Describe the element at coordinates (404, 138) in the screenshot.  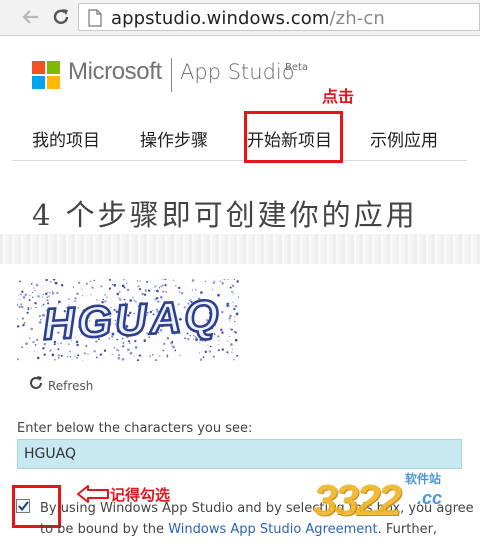
I see `nav-item-sample-apps: 示例应用` at that location.